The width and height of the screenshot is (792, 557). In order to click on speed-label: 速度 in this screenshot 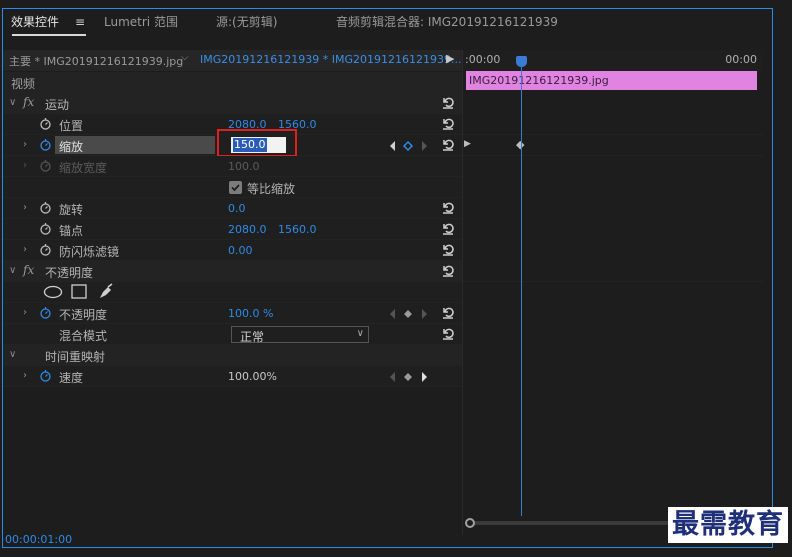, I will do `click(71, 378)`.